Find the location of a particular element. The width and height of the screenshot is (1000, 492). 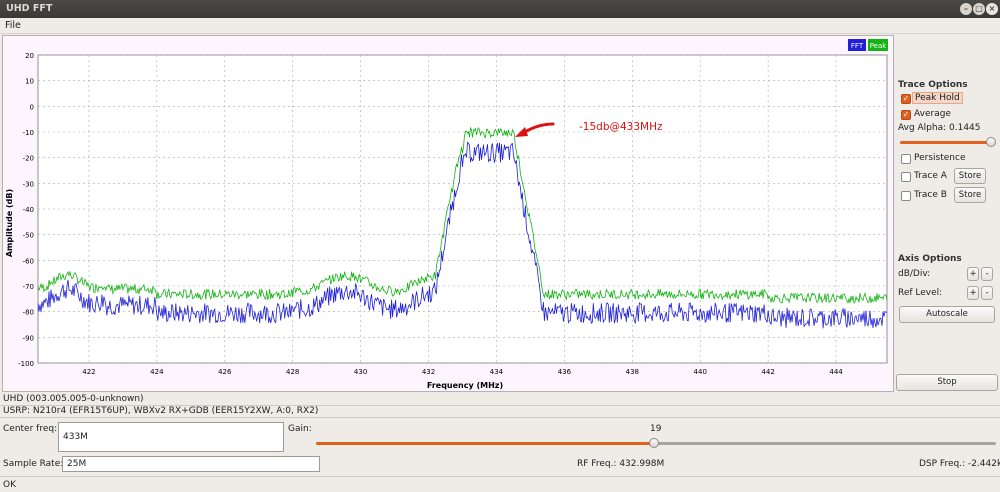

annotation-text: -15db@433MHz is located at coordinates (621, 127).